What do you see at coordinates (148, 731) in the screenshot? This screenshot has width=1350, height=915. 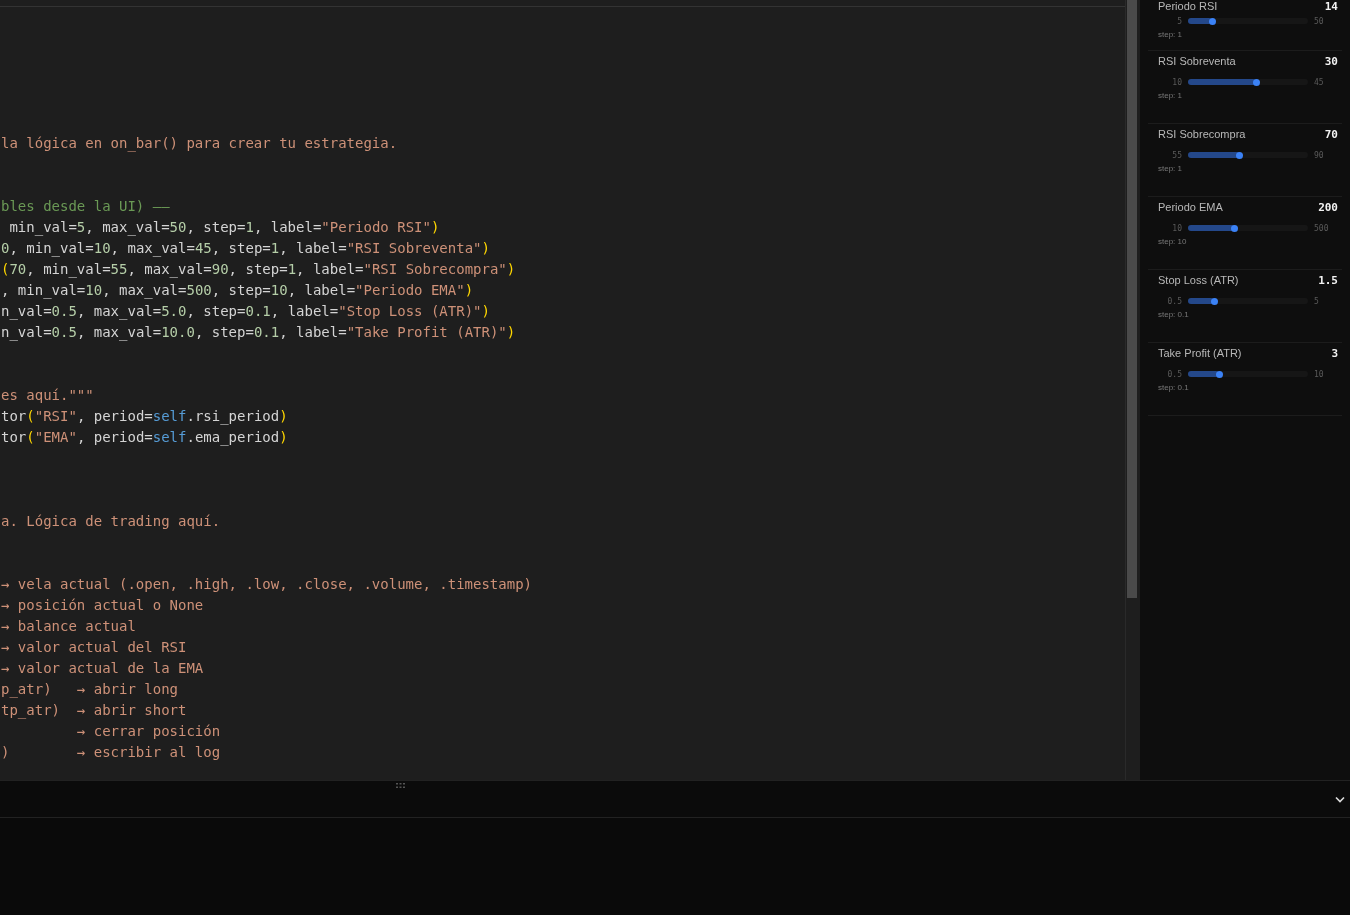 I see `code-line: → cerrar posición` at bounding box center [148, 731].